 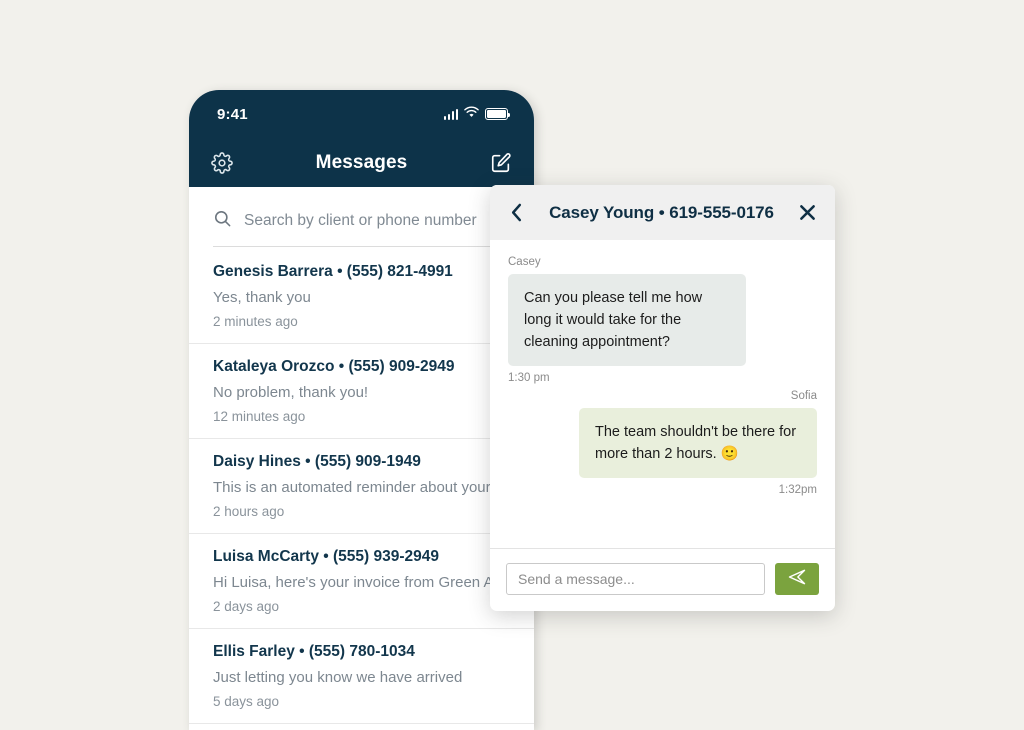 I want to click on conversation-time: 12 minutes ago, so click(x=259, y=416).